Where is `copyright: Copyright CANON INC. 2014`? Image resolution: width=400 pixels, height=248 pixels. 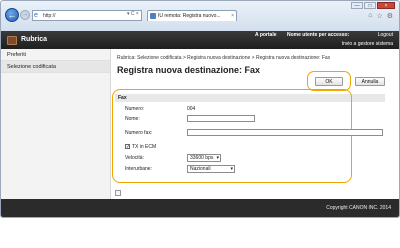 copyright: Copyright CANON INC. 2014 is located at coordinates (358, 208).